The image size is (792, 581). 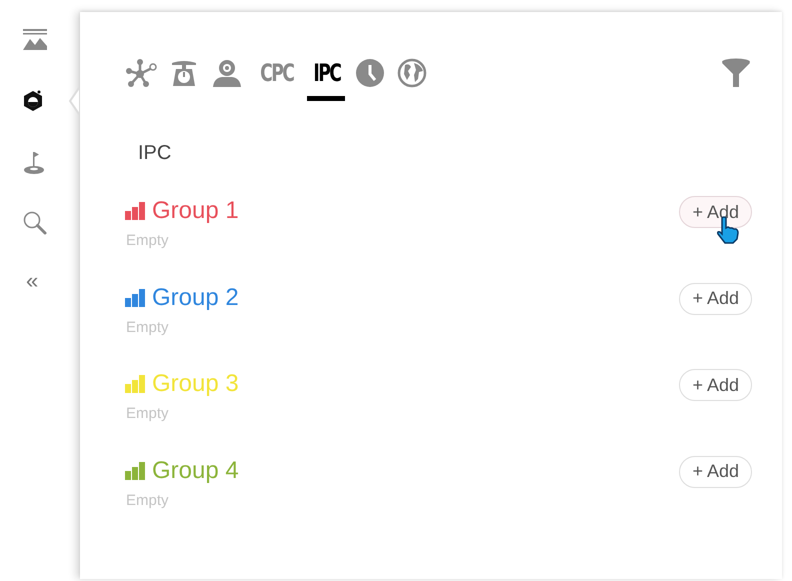 I want to click on group-name: Group 4, so click(x=195, y=470).